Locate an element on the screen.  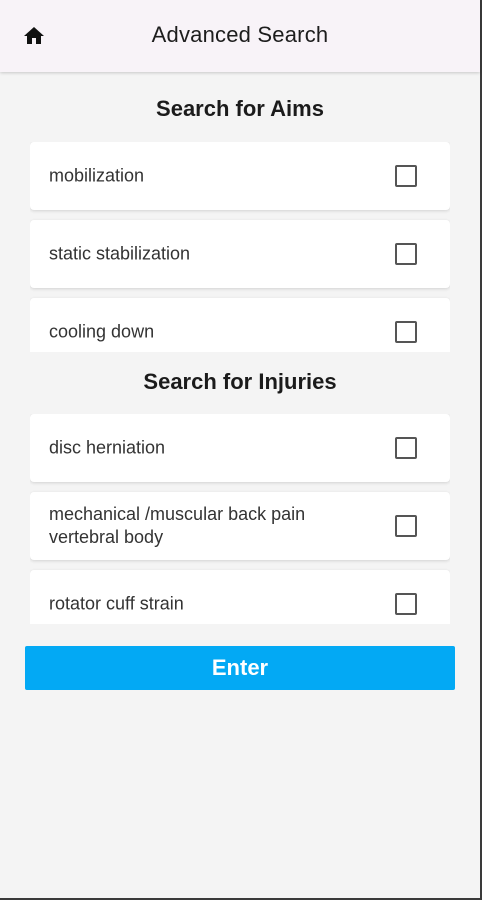
aim-checkbox-mobilization is located at coordinates (406, 176).